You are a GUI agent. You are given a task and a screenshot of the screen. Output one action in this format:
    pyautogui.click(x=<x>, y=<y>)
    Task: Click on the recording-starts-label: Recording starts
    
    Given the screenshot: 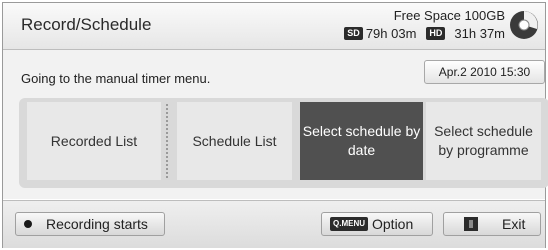 What is the action you would take?
    pyautogui.click(x=97, y=224)
    